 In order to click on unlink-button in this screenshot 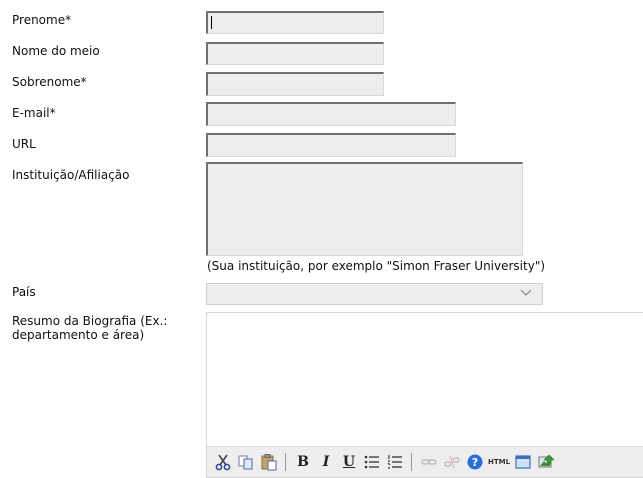, I will do `click(452, 462)`.